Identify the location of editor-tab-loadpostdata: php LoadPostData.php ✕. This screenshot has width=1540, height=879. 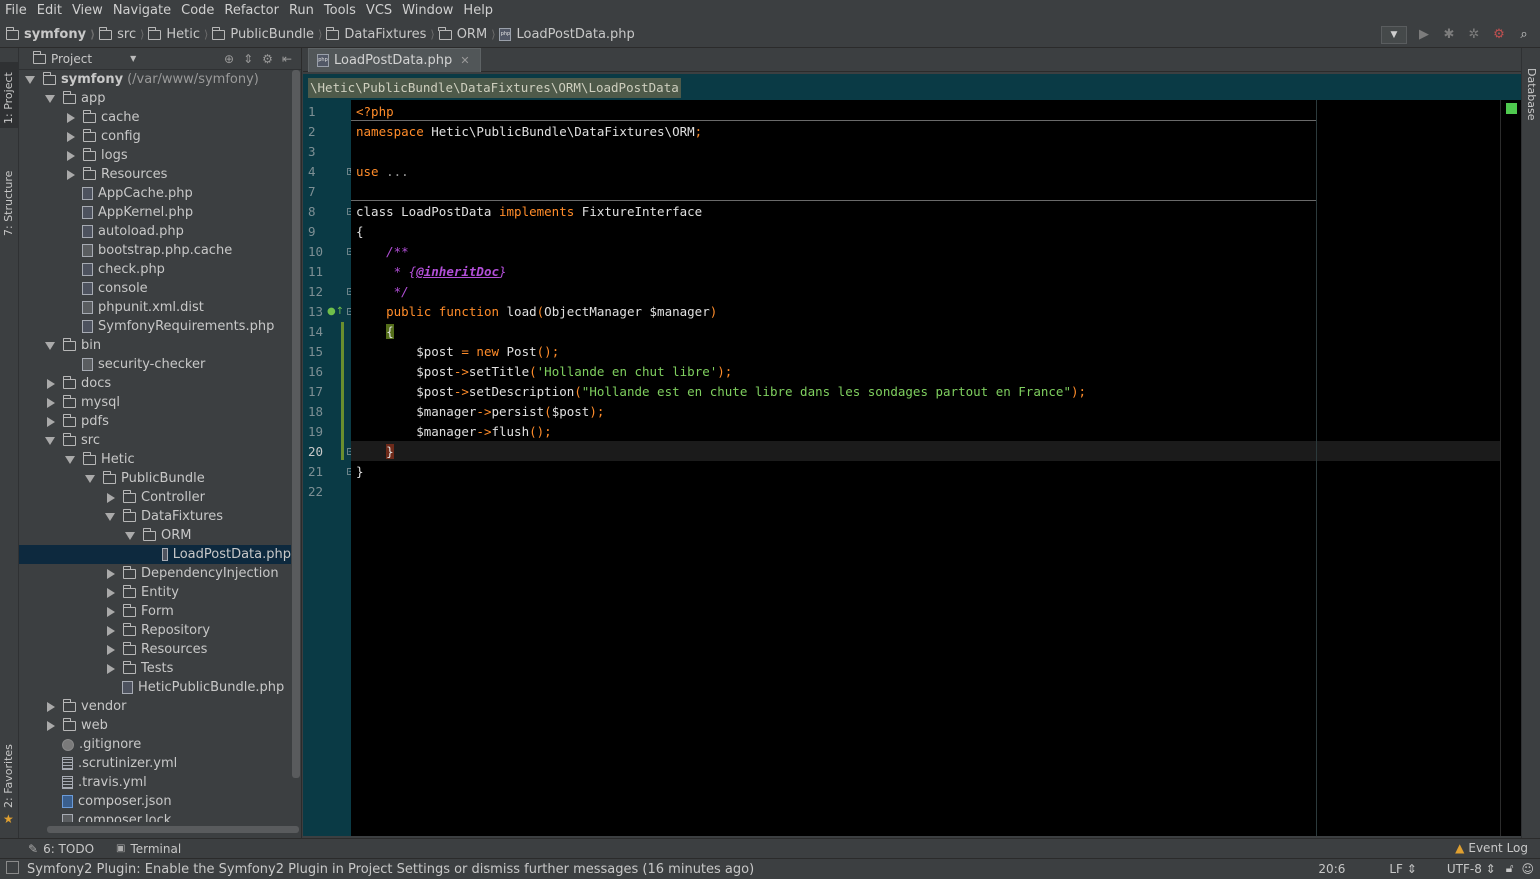
(394, 60).